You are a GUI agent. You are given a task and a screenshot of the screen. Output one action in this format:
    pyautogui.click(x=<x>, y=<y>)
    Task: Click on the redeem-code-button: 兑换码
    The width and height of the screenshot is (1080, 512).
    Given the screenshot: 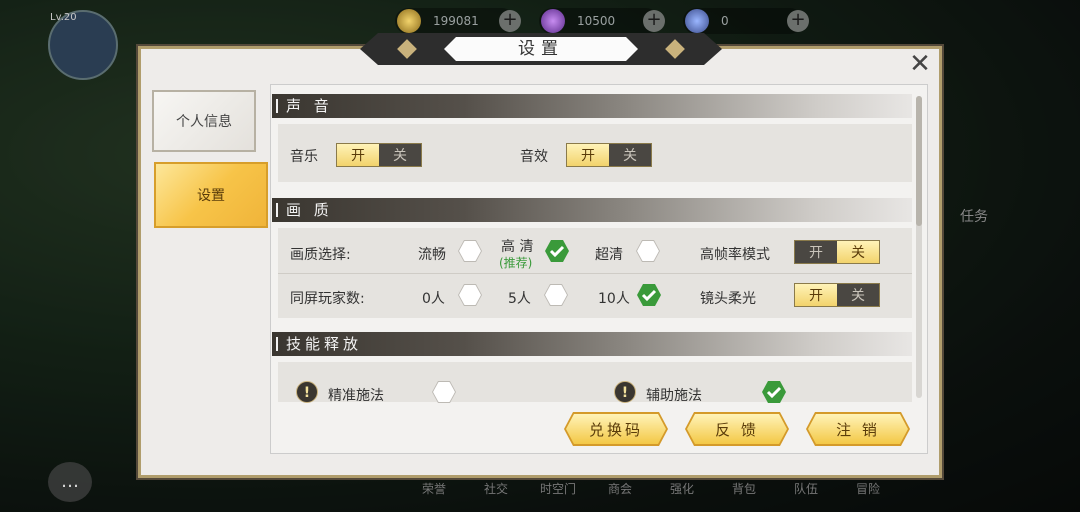 What is the action you would take?
    pyautogui.click(x=616, y=429)
    